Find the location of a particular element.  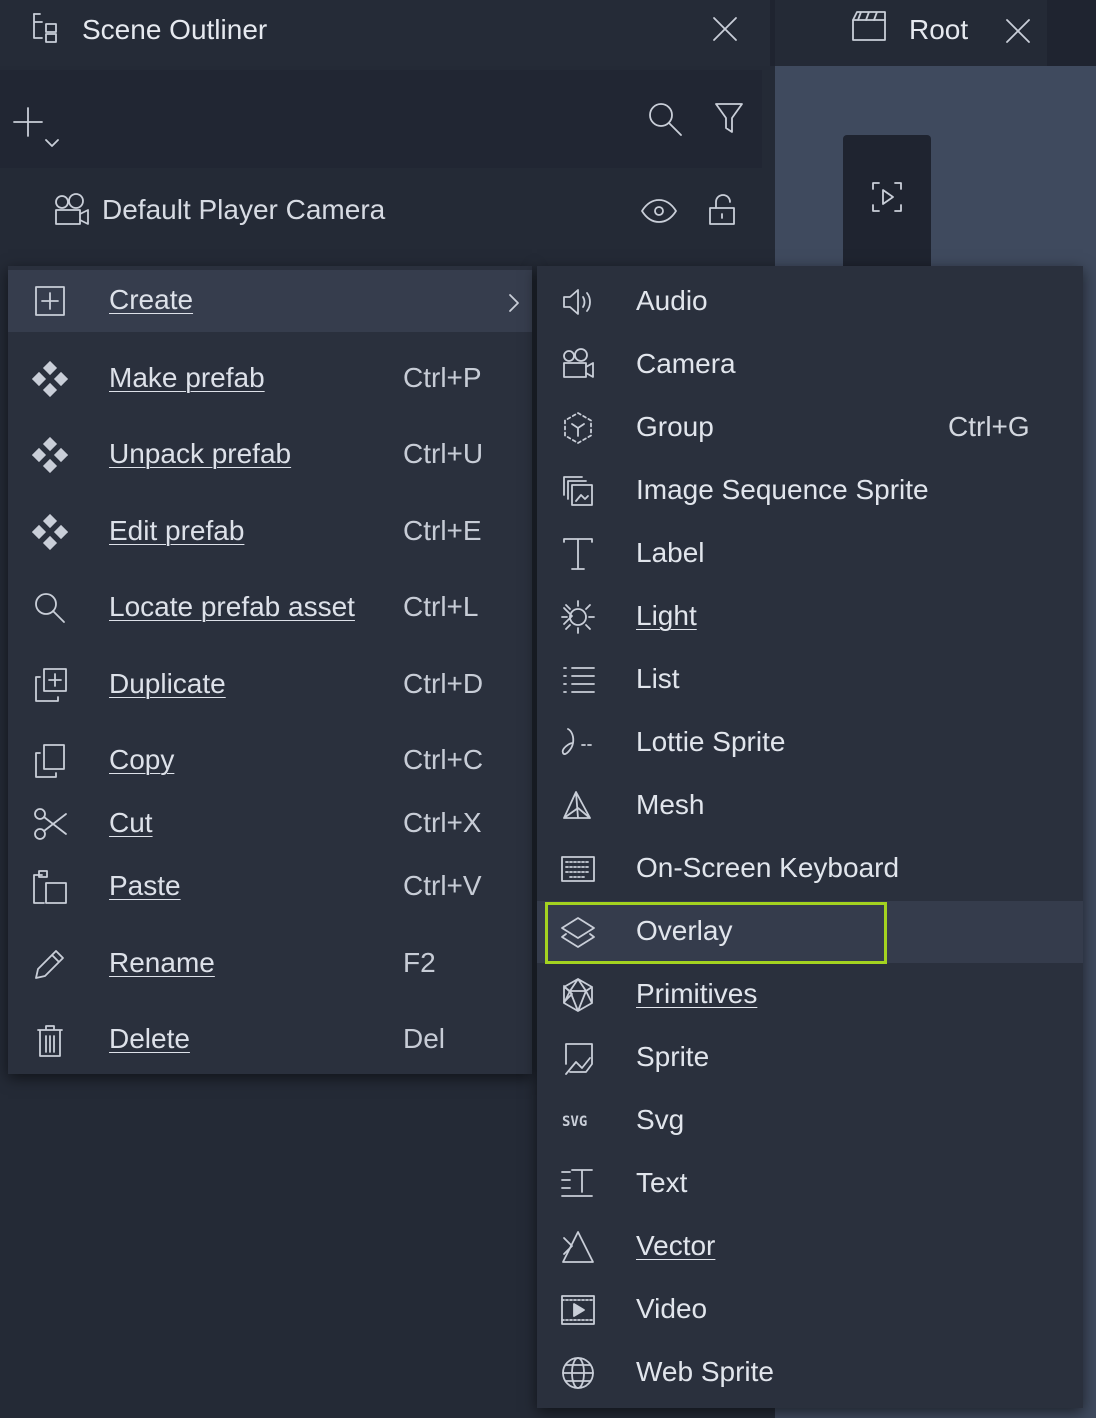

outliner-toolbar is located at coordinates (381, 119).